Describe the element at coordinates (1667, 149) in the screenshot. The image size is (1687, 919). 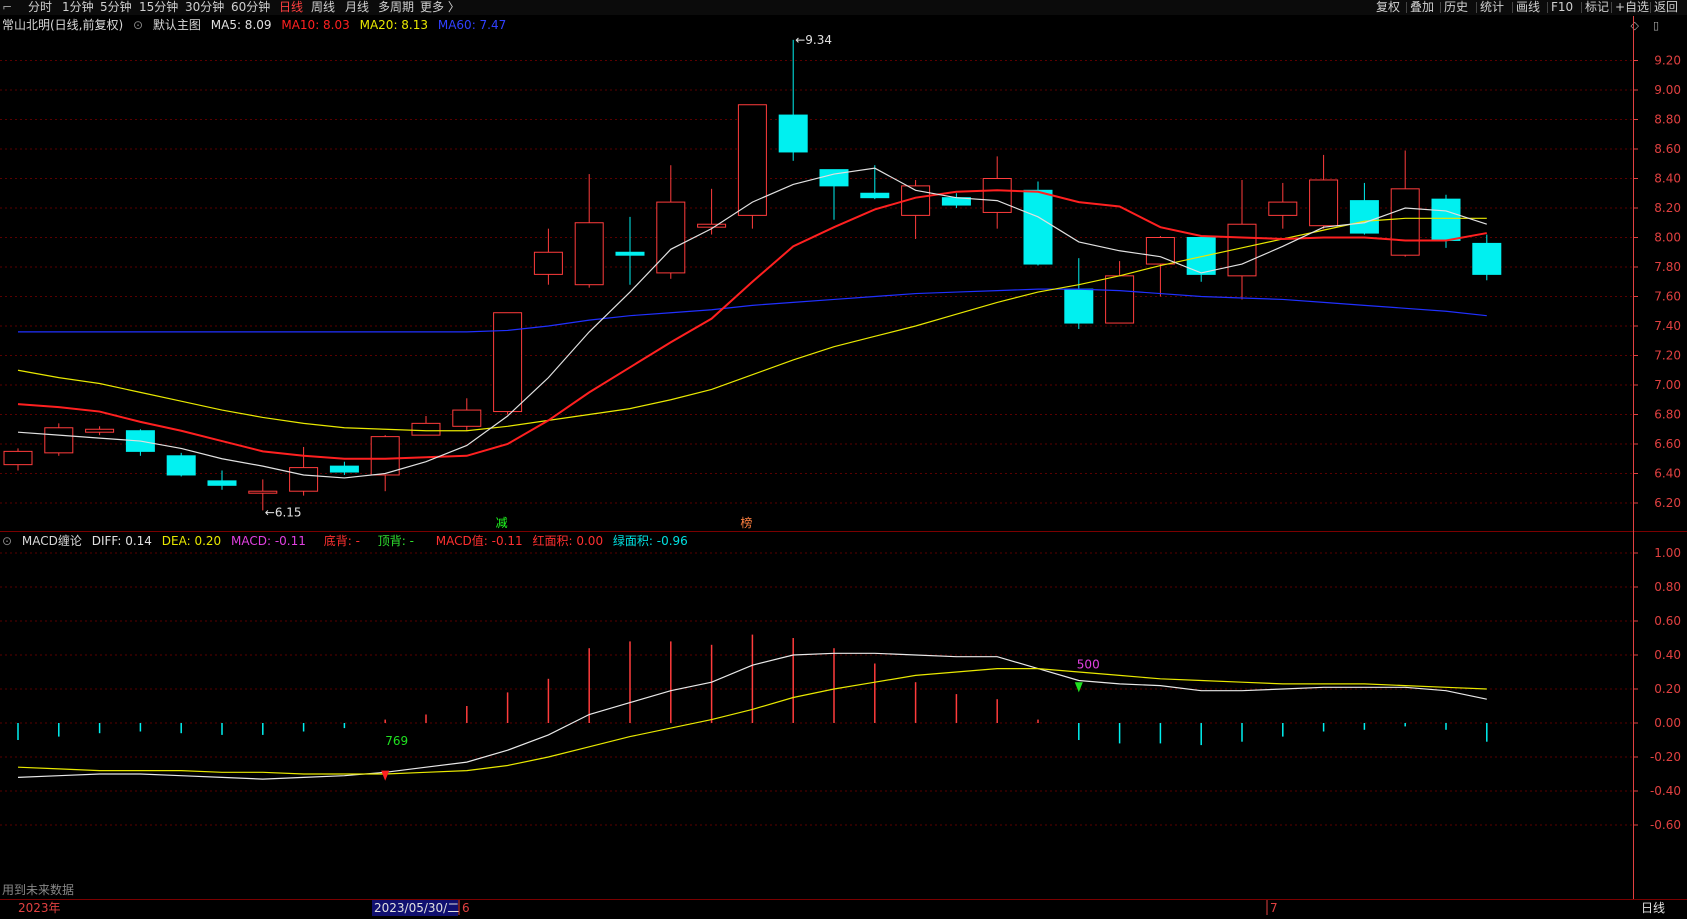
I see `price-tick-label: 8.60` at that location.